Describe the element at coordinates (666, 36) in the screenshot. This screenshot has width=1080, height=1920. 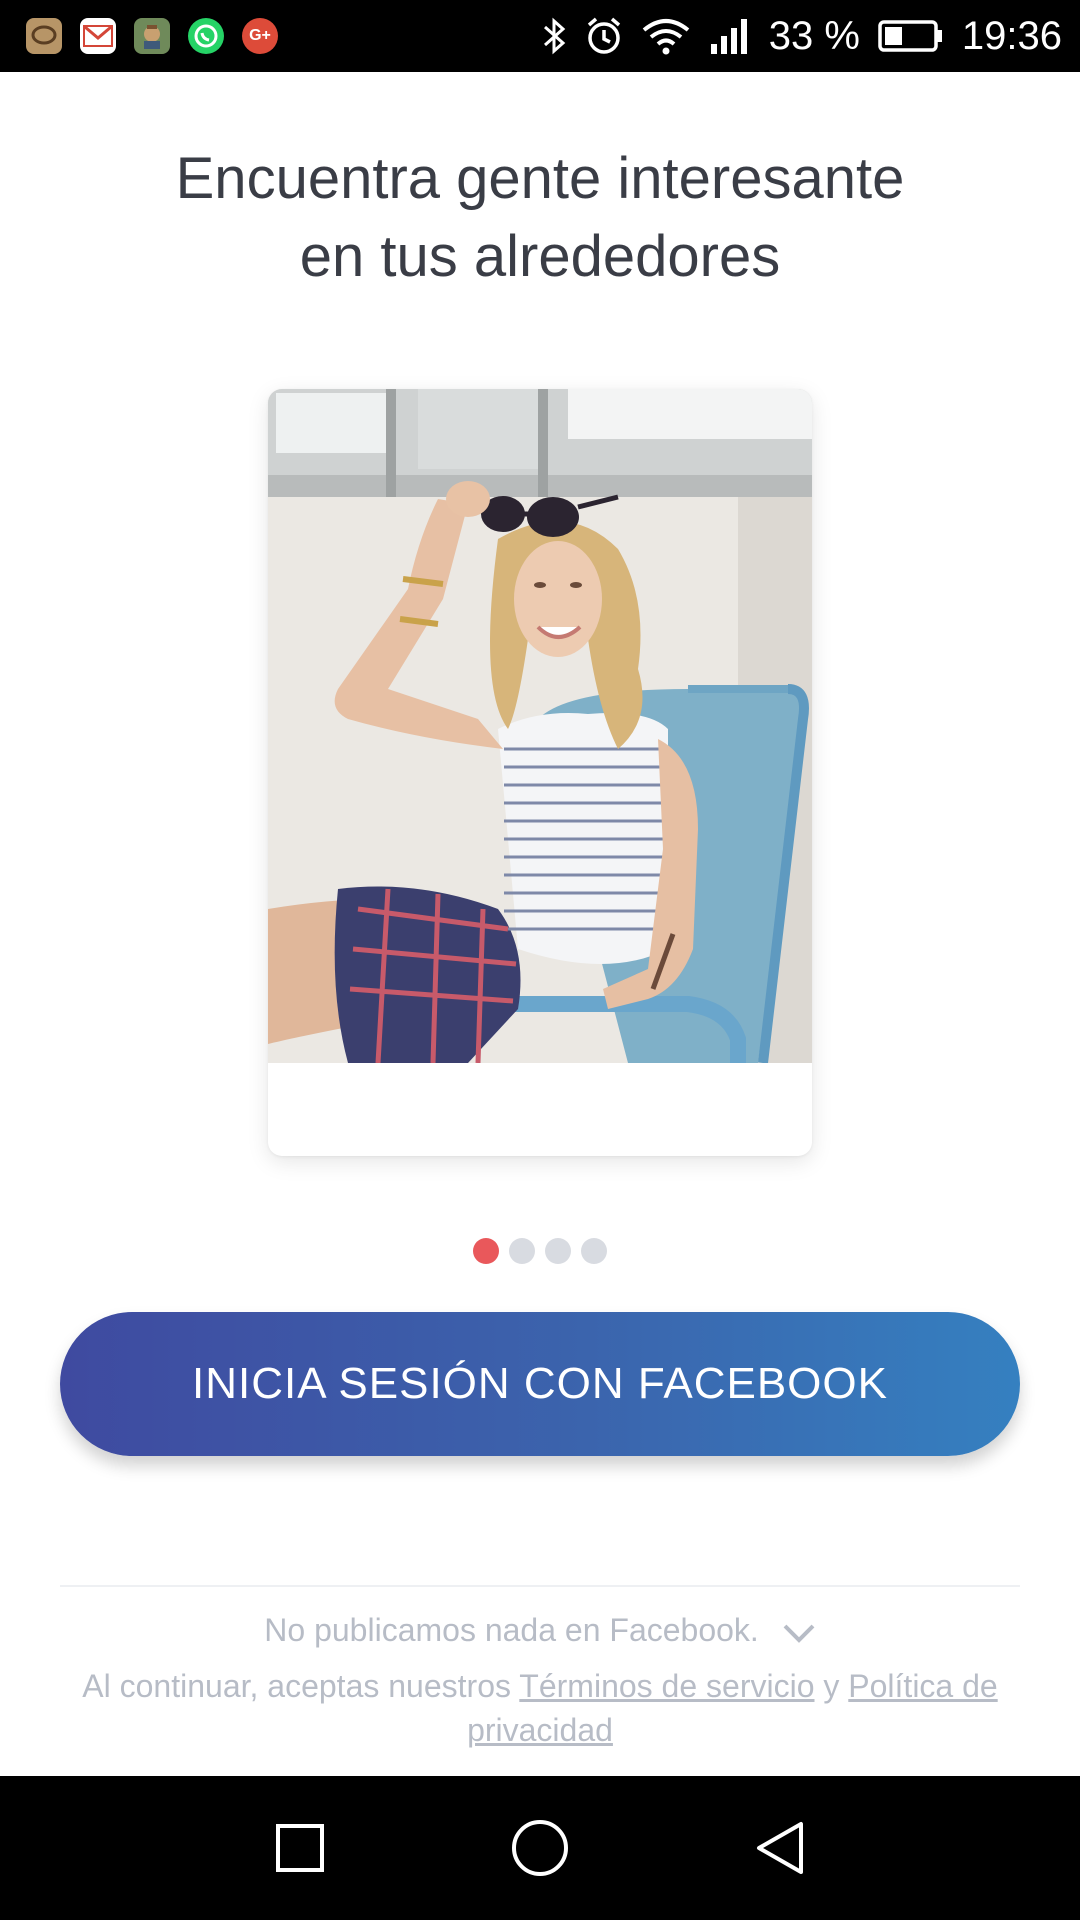
I see `wifi-icon` at that location.